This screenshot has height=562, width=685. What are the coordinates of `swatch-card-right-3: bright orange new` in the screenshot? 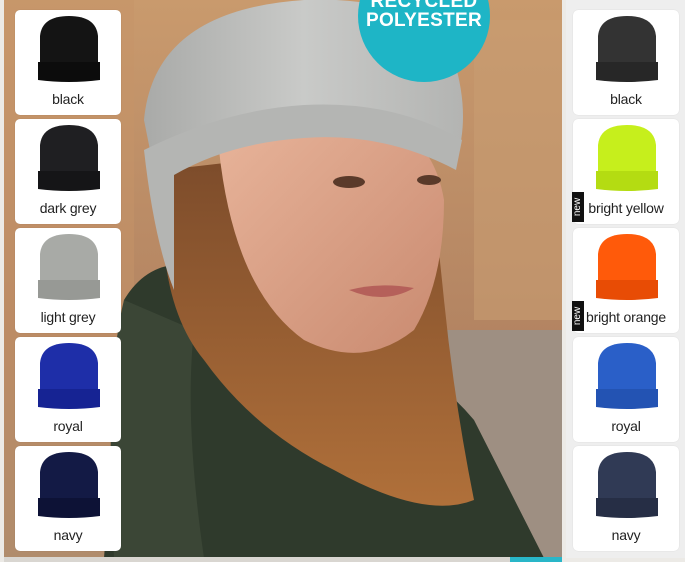 It's located at (625, 280).